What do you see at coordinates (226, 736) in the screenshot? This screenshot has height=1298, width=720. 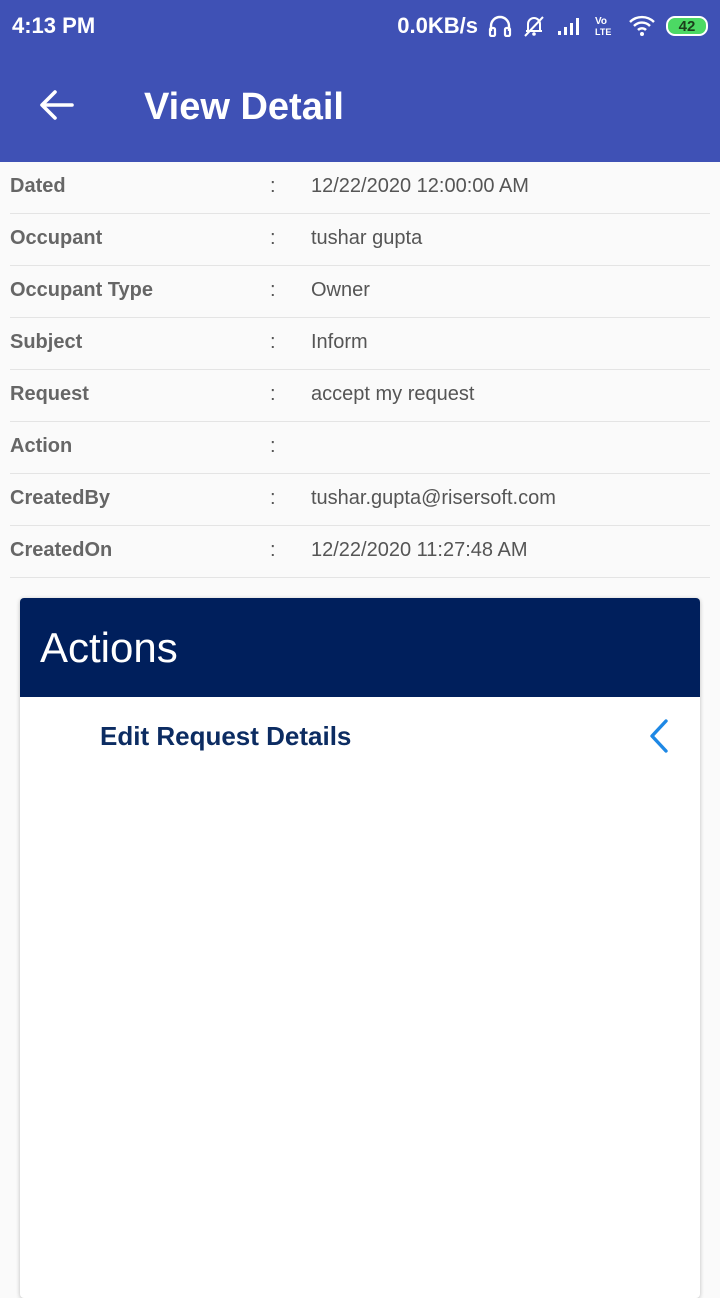 I see `edit-request-details-label: Edit Request Details` at bounding box center [226, 736].